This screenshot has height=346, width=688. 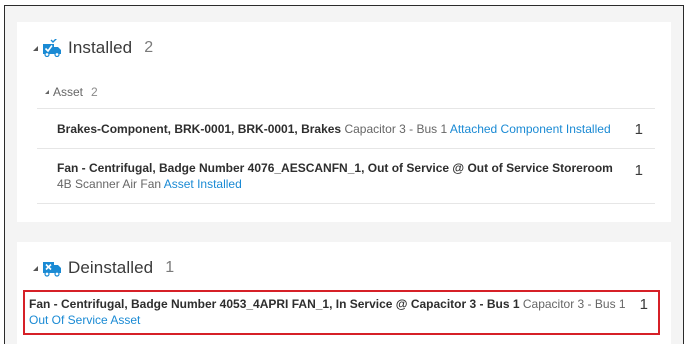 I want to click on deinstalled-count: 1, so click(x=170, y=267).